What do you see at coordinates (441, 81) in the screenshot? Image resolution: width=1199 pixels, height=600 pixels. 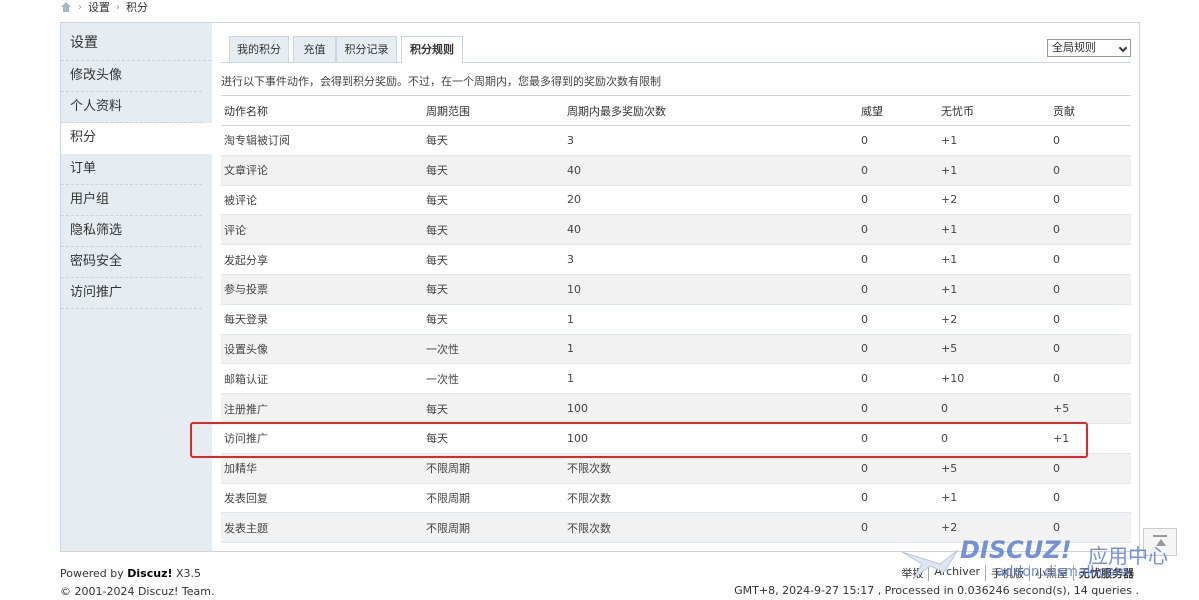 I see `rules-description: 进行以下事件动作，会得到积分奖励。不过，在一个周期内，您最多得到的奖励次数有限制` at bounding box center [441, 81].